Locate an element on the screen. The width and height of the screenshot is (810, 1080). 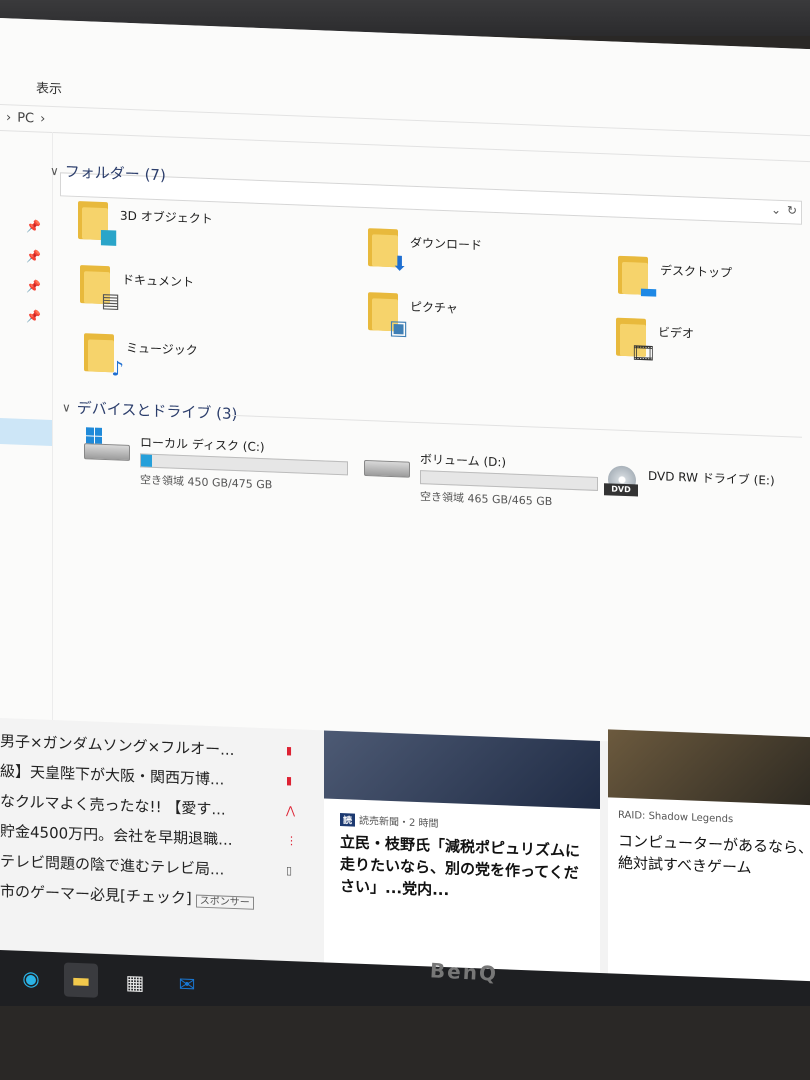
refresh-icon: ↻ is located at coordinates (792, 210).